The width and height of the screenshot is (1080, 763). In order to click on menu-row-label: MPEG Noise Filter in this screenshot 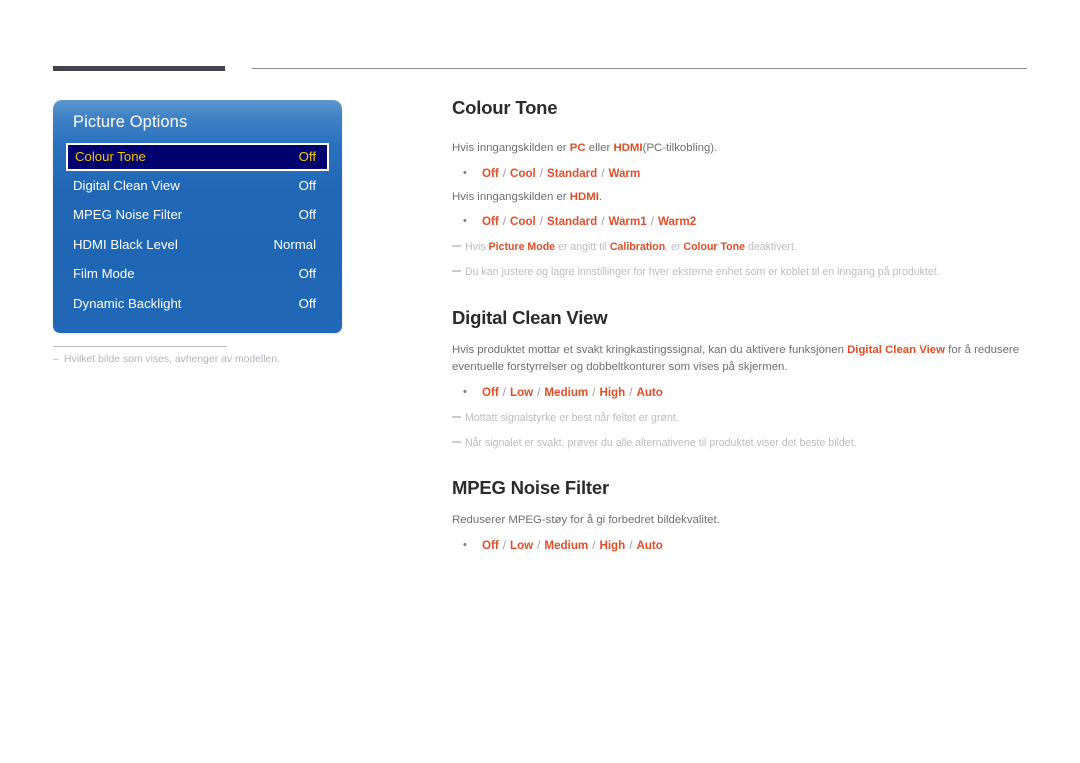, I will do `click(128, 215)`.